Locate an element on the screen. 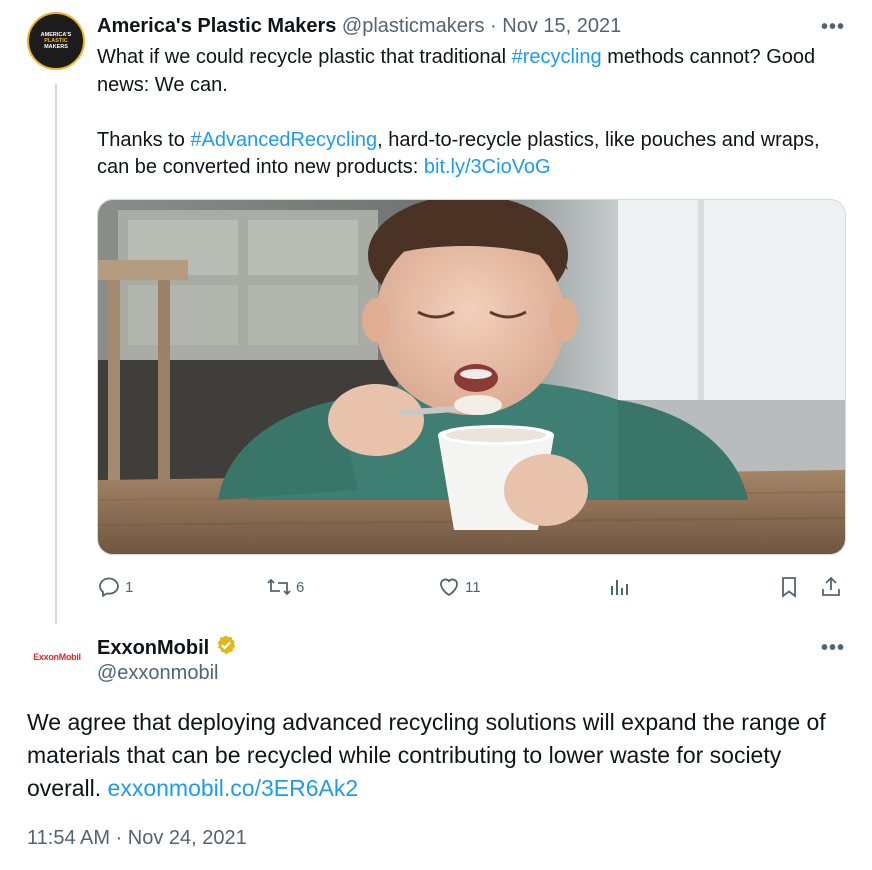 This screenshot has height=870, width=872. reply-count: 1 is located at coordinates (129, 587).